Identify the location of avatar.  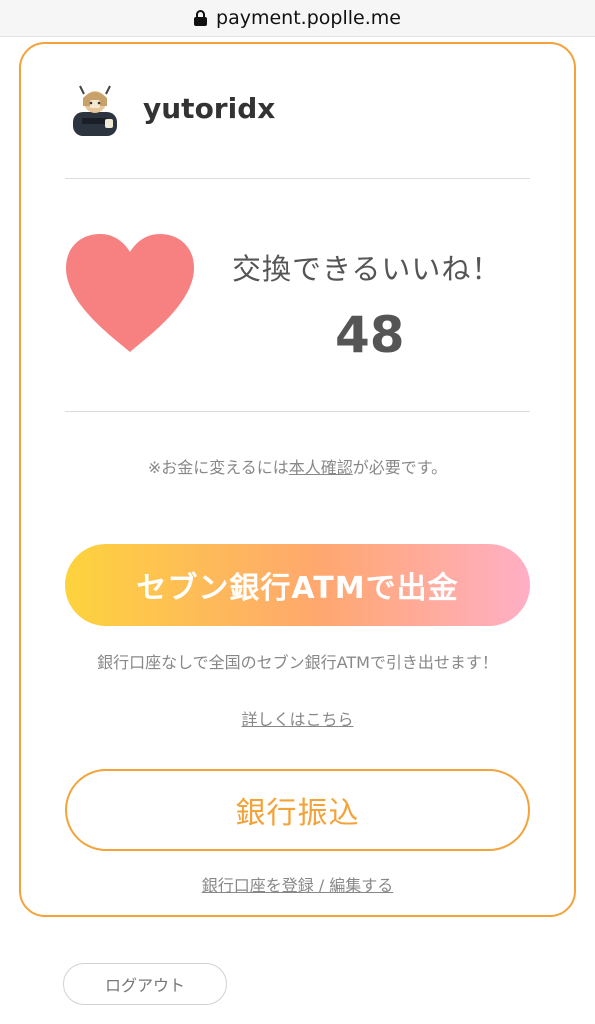
(95, 110).